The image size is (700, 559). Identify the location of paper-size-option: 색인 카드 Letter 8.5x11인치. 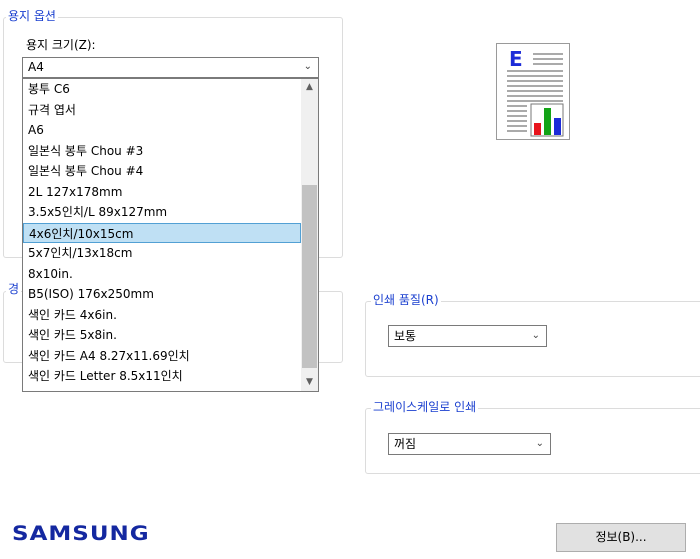
(162, 376).